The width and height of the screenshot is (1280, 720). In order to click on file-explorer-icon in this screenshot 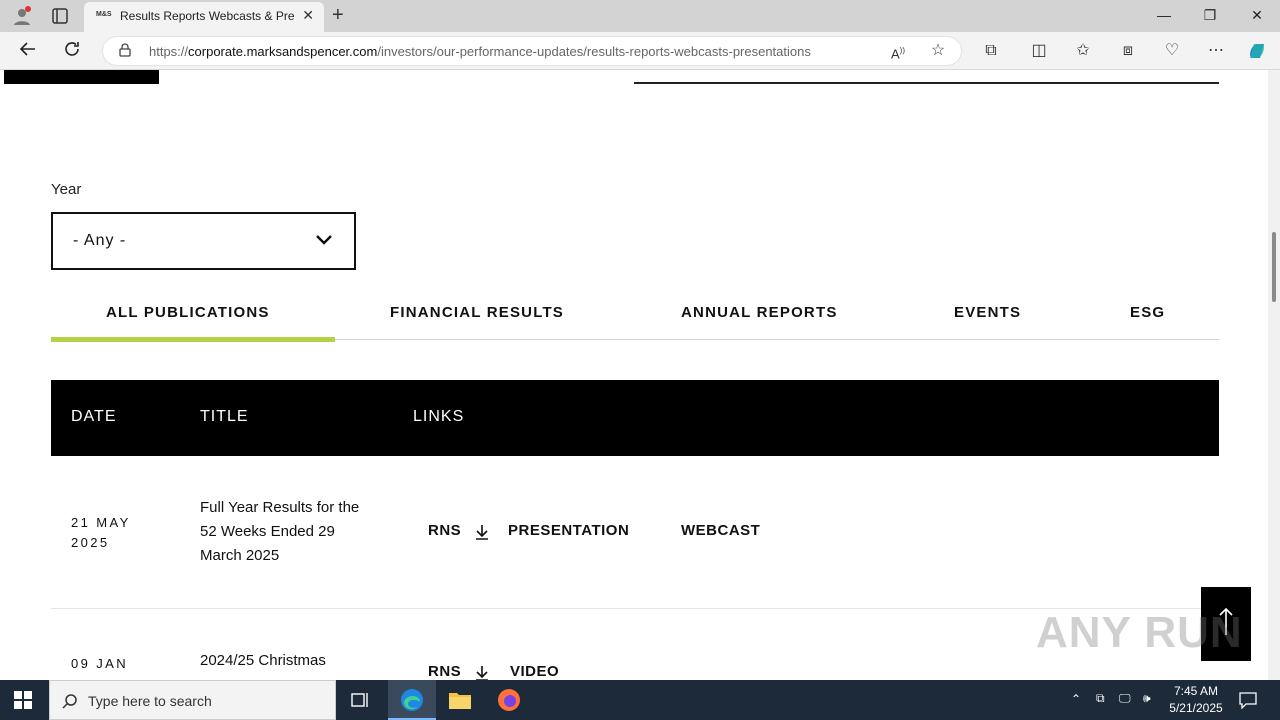, I will do `click(460, 700)`.